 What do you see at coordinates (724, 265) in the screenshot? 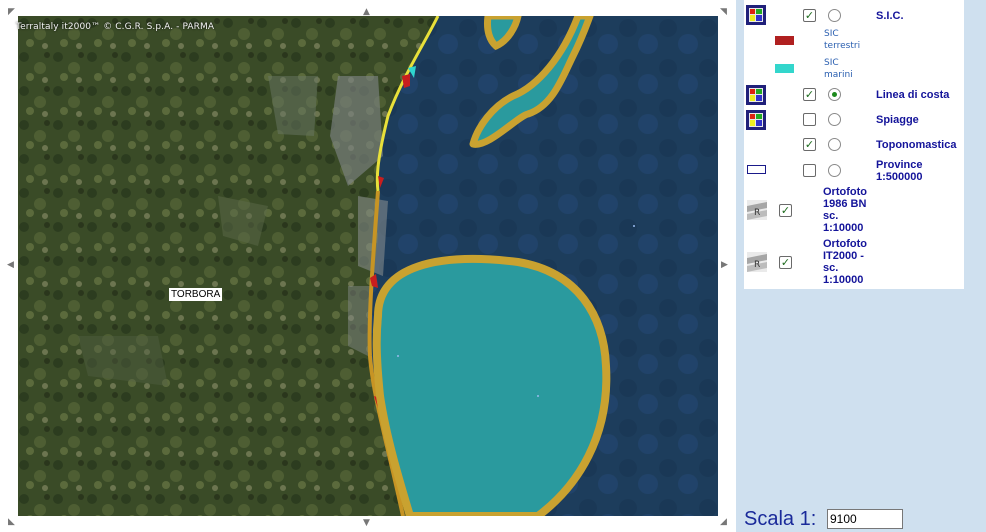
I see `pan-right-arrow-icon: ▶` at bounding box center [724, 265].